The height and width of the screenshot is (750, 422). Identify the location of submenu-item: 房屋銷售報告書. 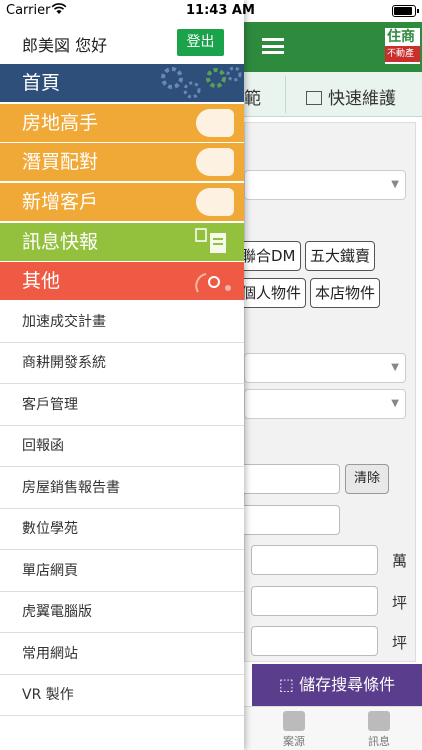
(122, 488).